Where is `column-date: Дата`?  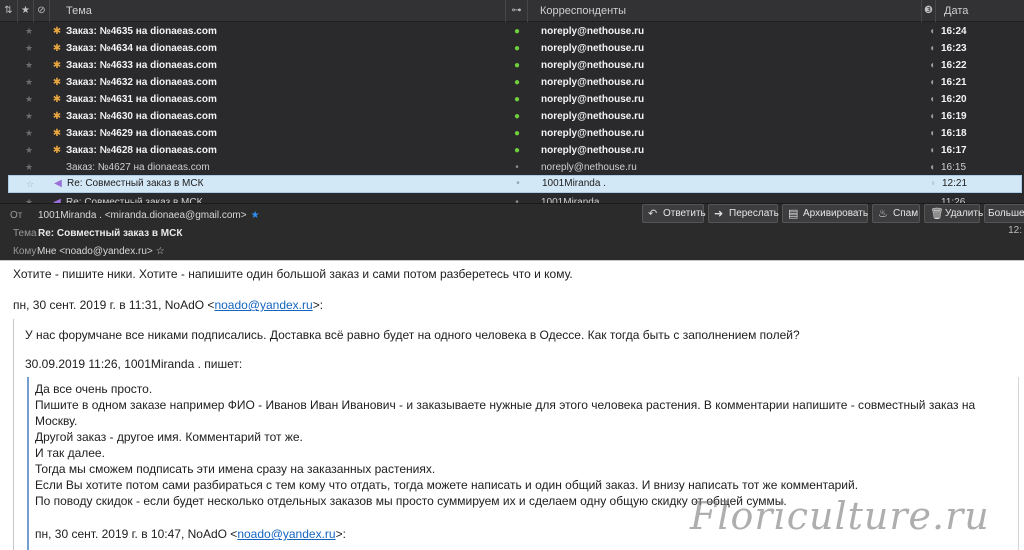
column-date: Дата is located at coordinates (980, 11).